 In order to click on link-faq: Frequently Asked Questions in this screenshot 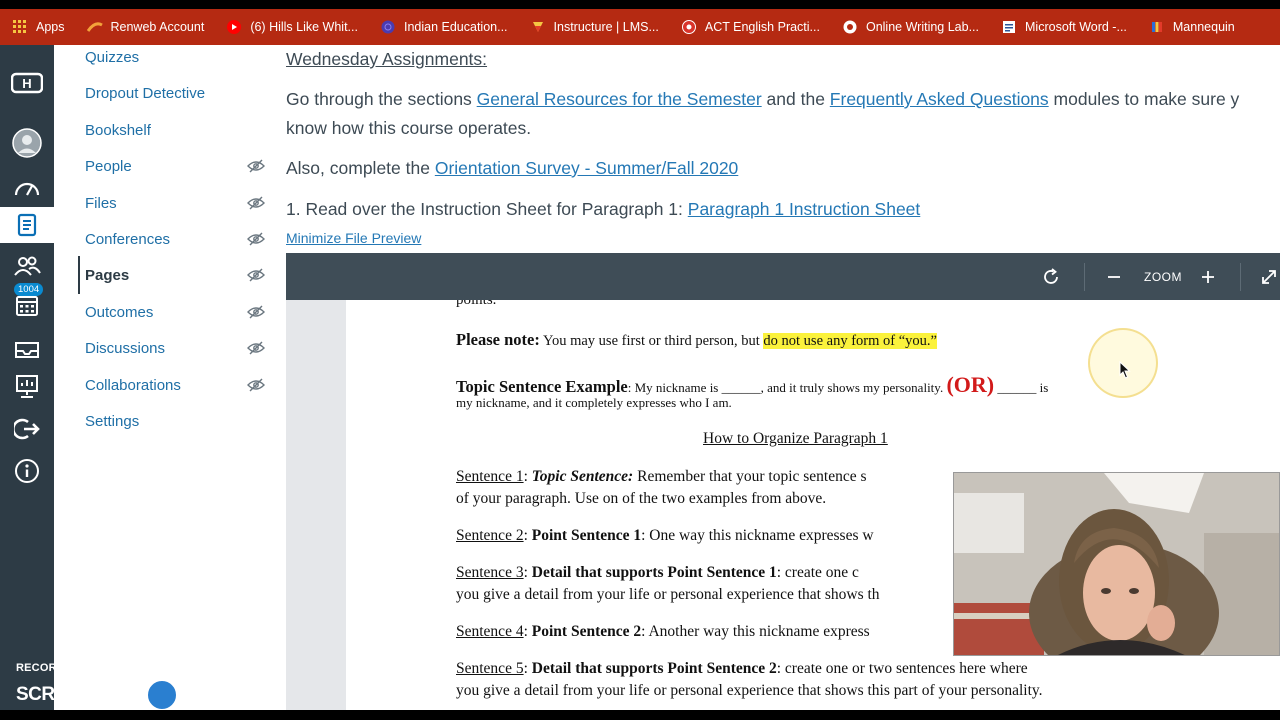, I will do `click(939, 99)`.